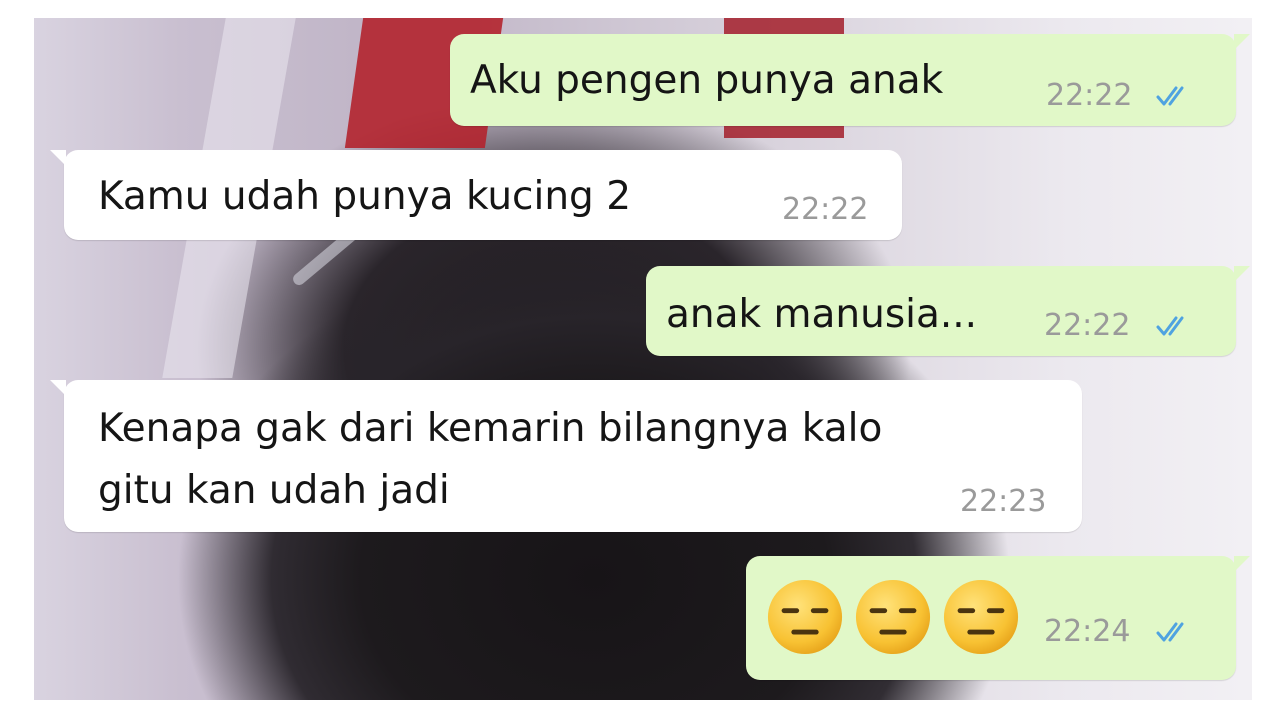 The image size is (1280, 720). What do you see at coordinates (365, 196) in the screenshot?
I see `message-text: Kamu udah punya kucing 2` at bounding box center [365, 196].